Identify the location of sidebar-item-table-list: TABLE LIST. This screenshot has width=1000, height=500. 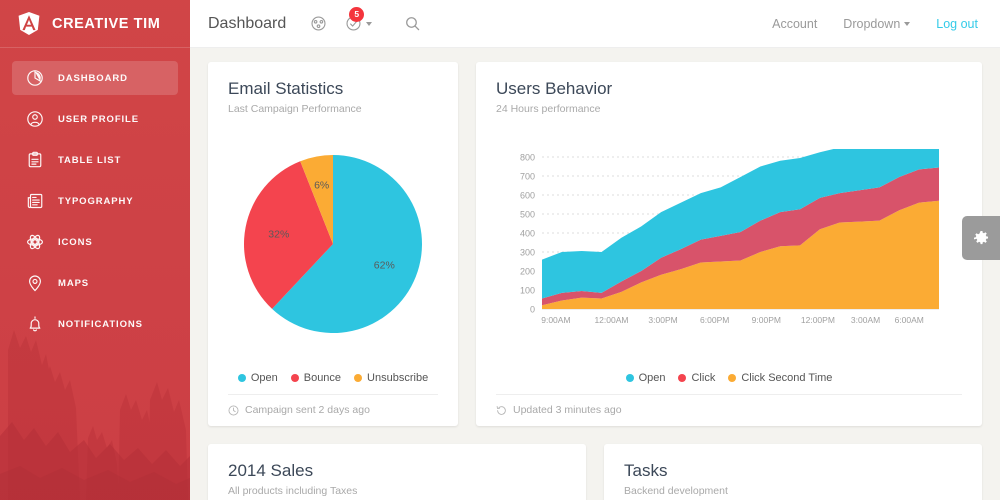
(95, 160).